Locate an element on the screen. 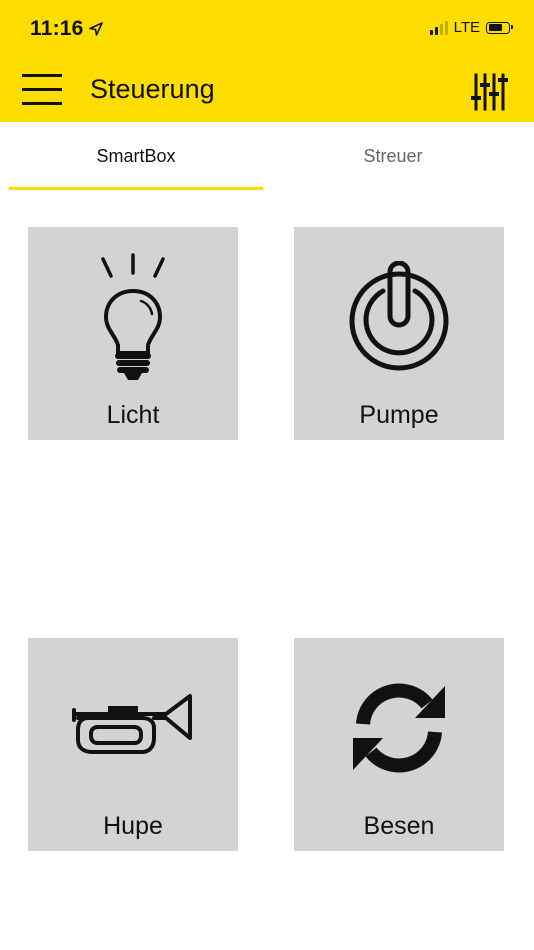 This screenshot has height=950, width=534. besen-button: Besen is located at coordinates (399, 744).